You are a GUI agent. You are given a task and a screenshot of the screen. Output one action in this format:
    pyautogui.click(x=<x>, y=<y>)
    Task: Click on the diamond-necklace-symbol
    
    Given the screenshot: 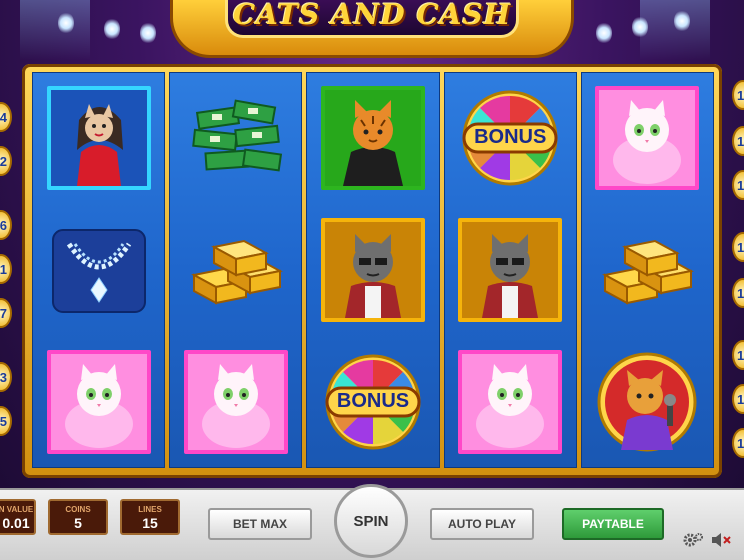 What is the action you would take?
    pyautogui.click(x=99, y=270)
    